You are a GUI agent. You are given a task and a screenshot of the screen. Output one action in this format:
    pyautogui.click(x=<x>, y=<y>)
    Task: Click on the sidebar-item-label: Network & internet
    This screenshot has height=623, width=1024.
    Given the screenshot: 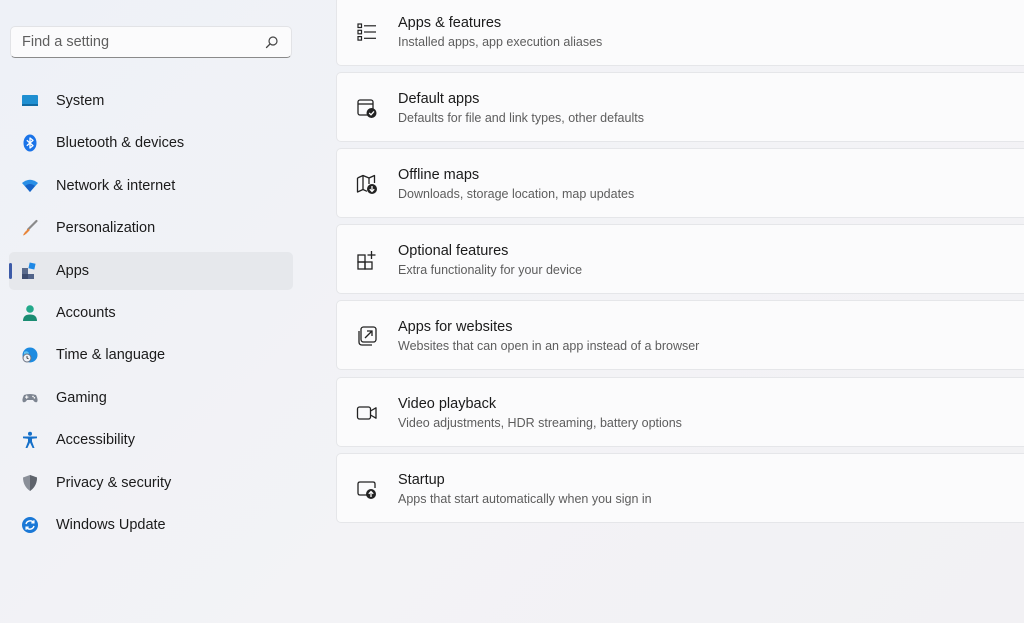 What is the action you would take?
    pyautogui.click(x=116, y=185)
    